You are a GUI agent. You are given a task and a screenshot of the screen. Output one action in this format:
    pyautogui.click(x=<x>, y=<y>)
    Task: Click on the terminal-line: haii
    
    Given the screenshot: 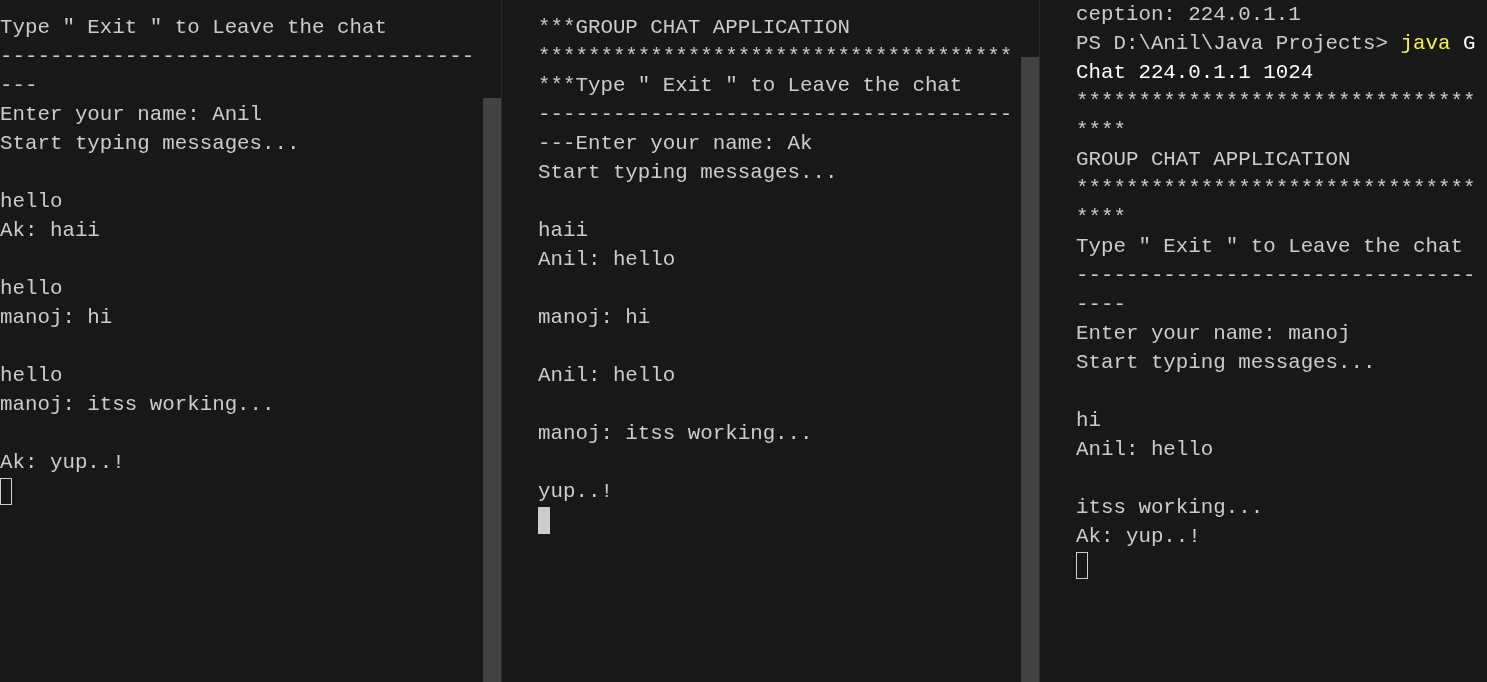 What is the action you would take?
    pyautogui.click(x=563, y=231)
    